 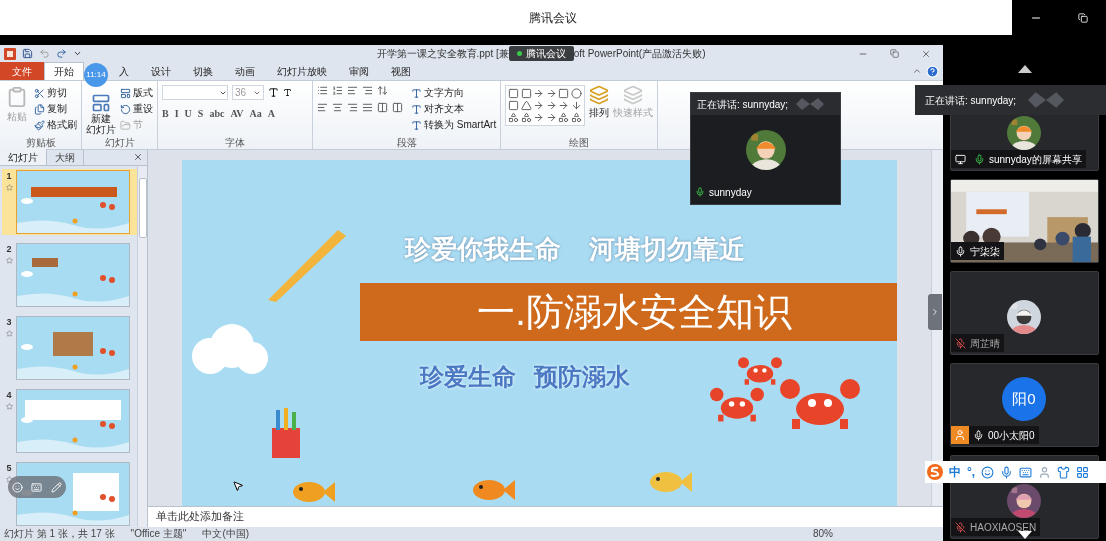 What do you see at coordinates (467, 377) in the screenshot?
I see `slide-subtitle: 珍爱生命` at bounding box center [467, 377].